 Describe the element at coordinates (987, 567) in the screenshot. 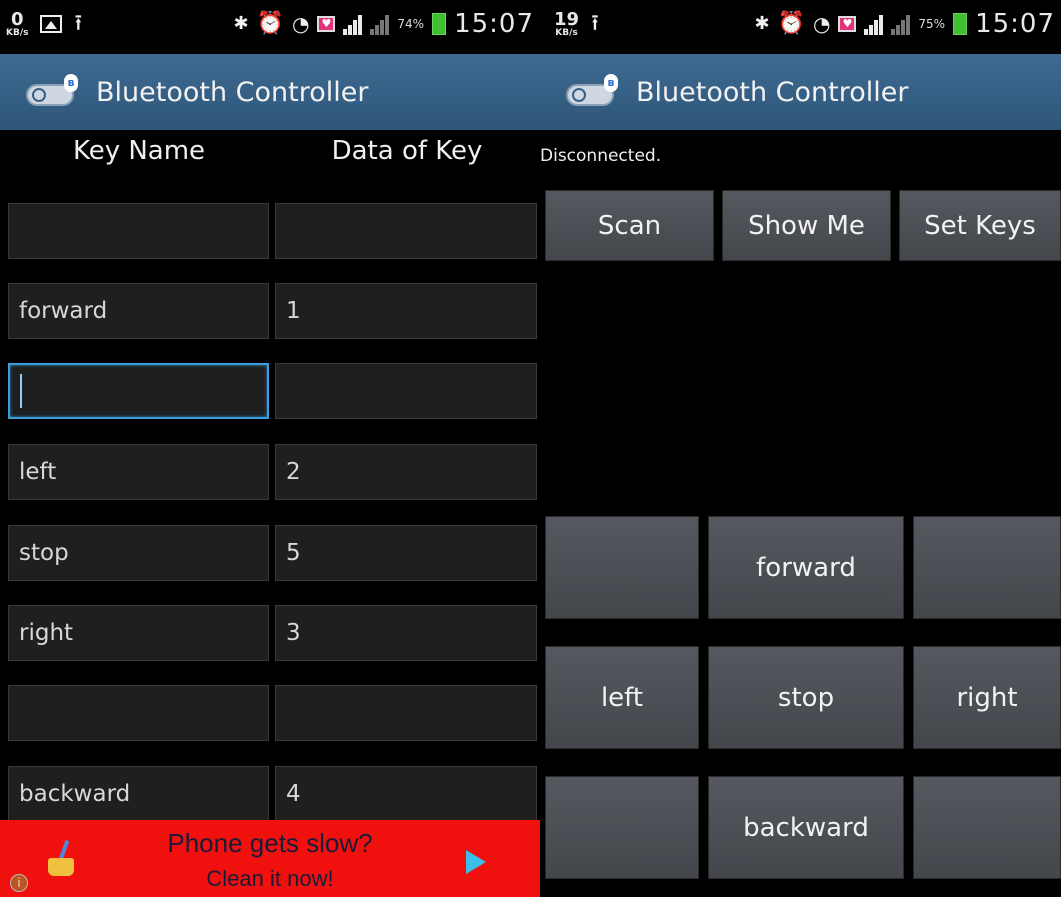

I see `pad-top-right-button` at that location.